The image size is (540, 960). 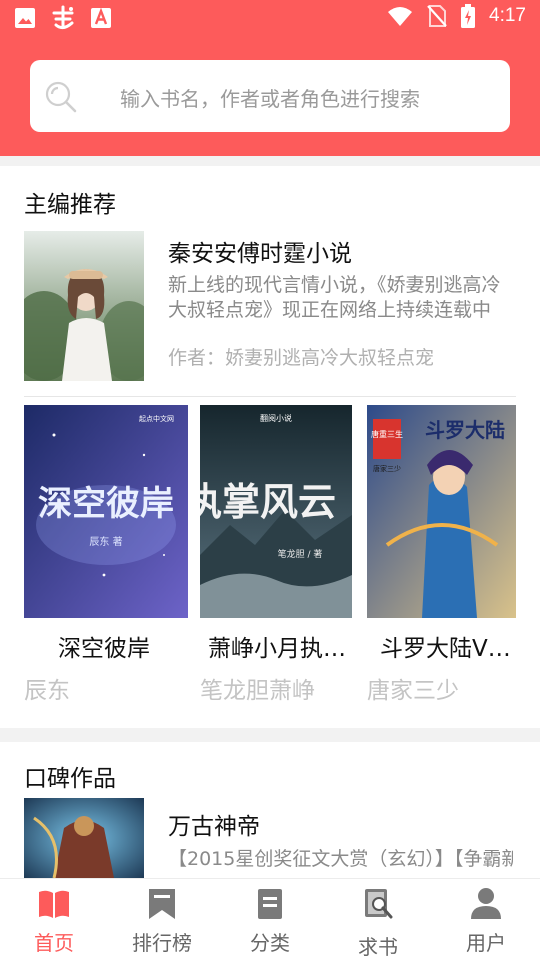 What do you see at coordinates (387, 468) in the screenshot?
I see `cover-author: 唐家三少` at bounding box center [387, 468].